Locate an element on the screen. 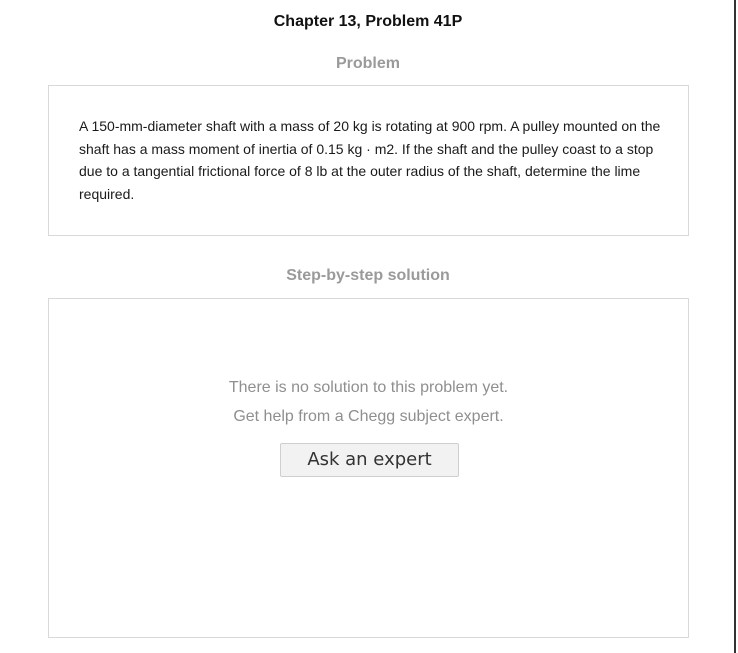  expert-help-line: Get help from a Chegg subject expert. is located at coordinates (368, 416).